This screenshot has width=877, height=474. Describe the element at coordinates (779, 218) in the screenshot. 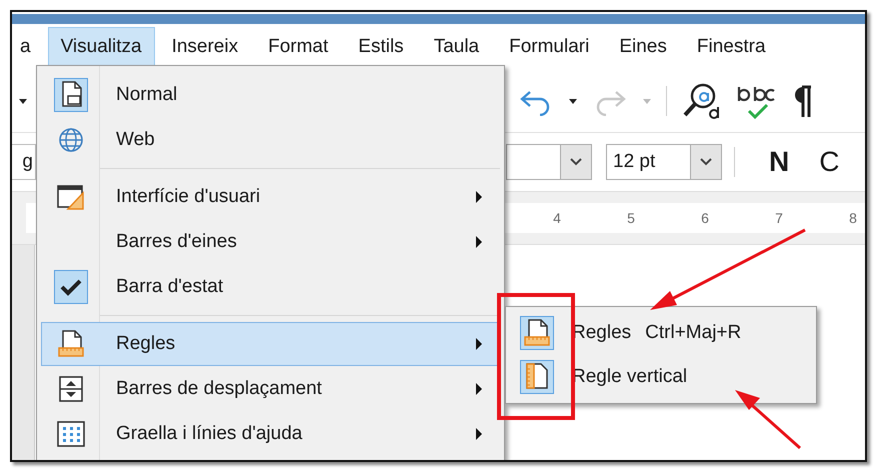

I see `ruler-number: 7` at that location.